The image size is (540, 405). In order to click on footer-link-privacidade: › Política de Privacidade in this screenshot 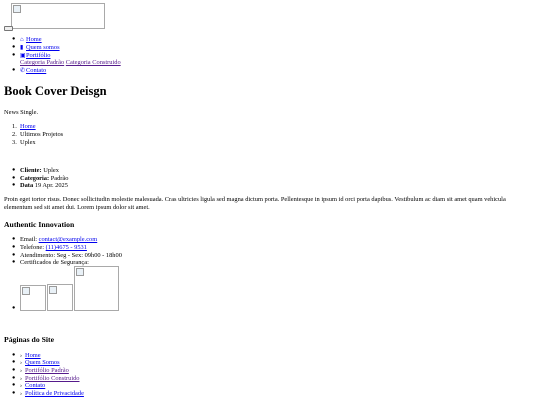, I will do `click(52, 394)`.